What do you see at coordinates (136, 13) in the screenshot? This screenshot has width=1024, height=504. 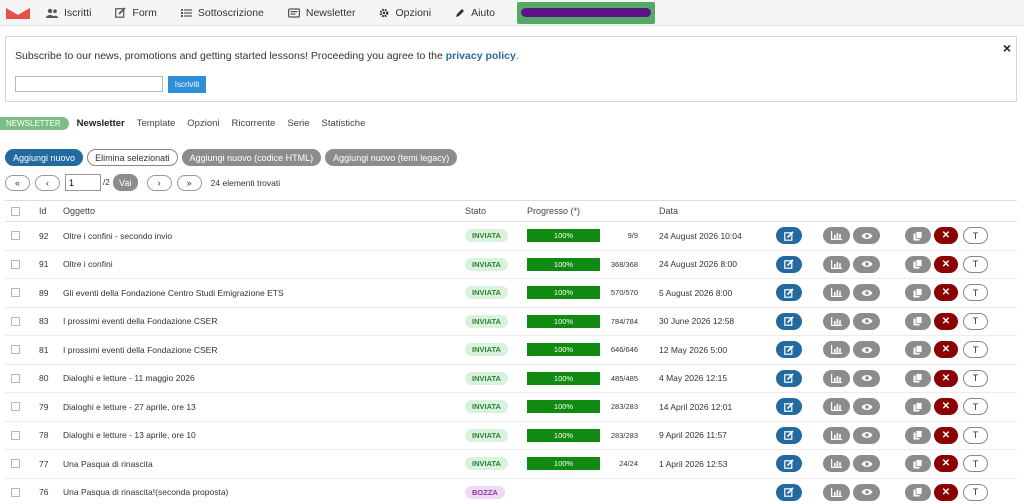 I see `nav-item-form: Form` at bounding box center [136, 13].